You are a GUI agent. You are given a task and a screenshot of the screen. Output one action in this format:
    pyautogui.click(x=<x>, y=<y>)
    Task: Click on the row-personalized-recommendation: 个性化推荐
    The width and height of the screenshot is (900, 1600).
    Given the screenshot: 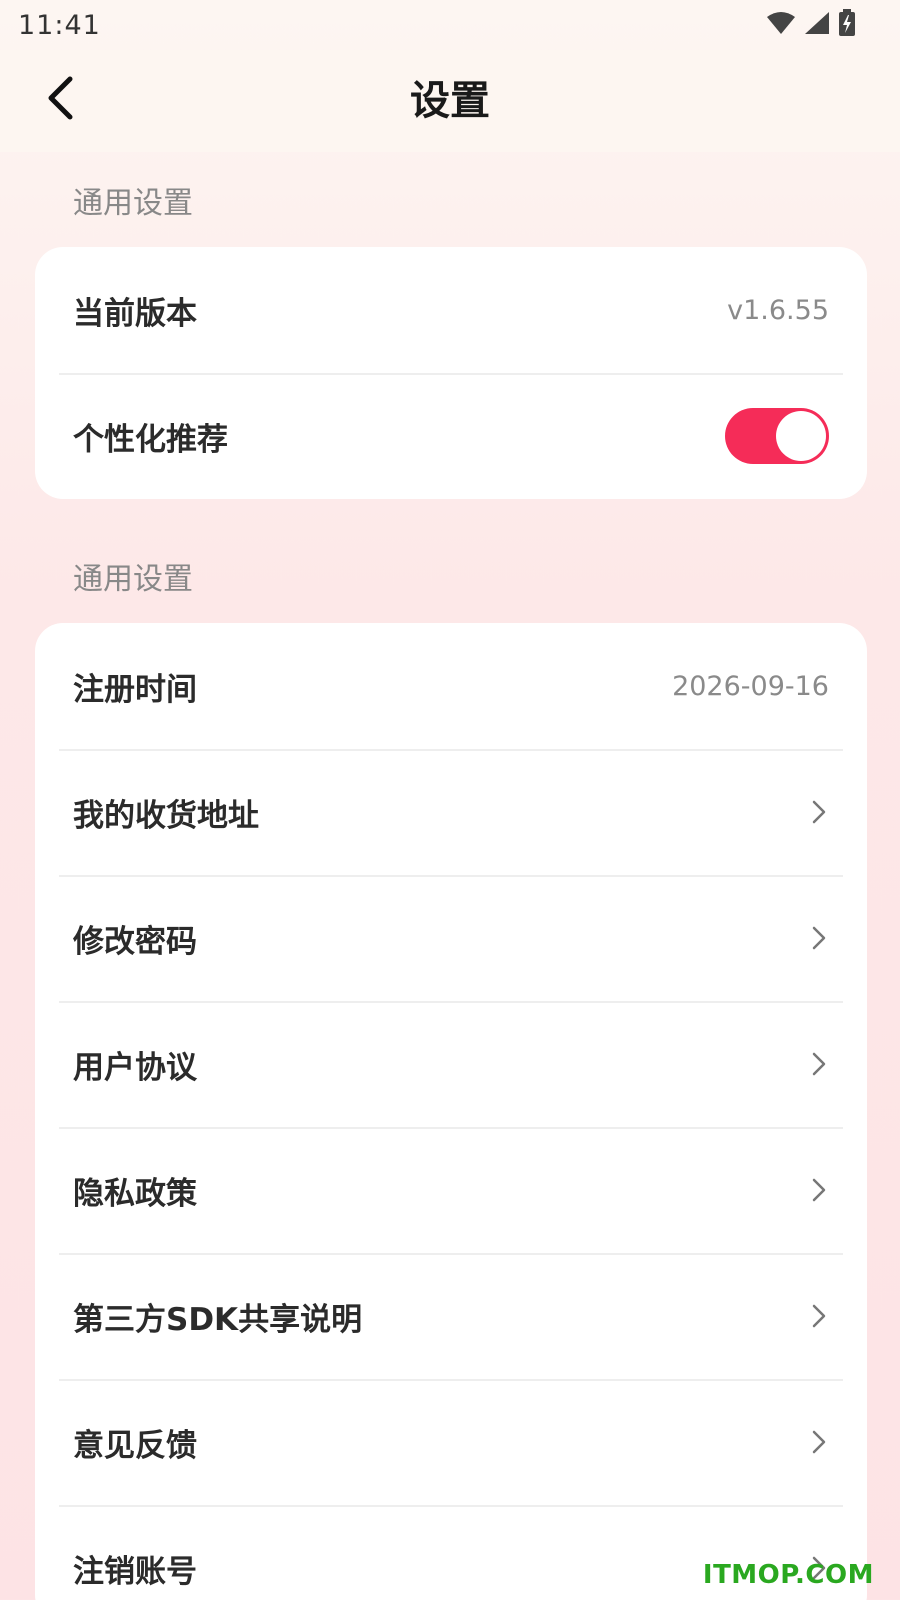 What is the action you would take?
    pyautogui.click(x=451, y=436)
    